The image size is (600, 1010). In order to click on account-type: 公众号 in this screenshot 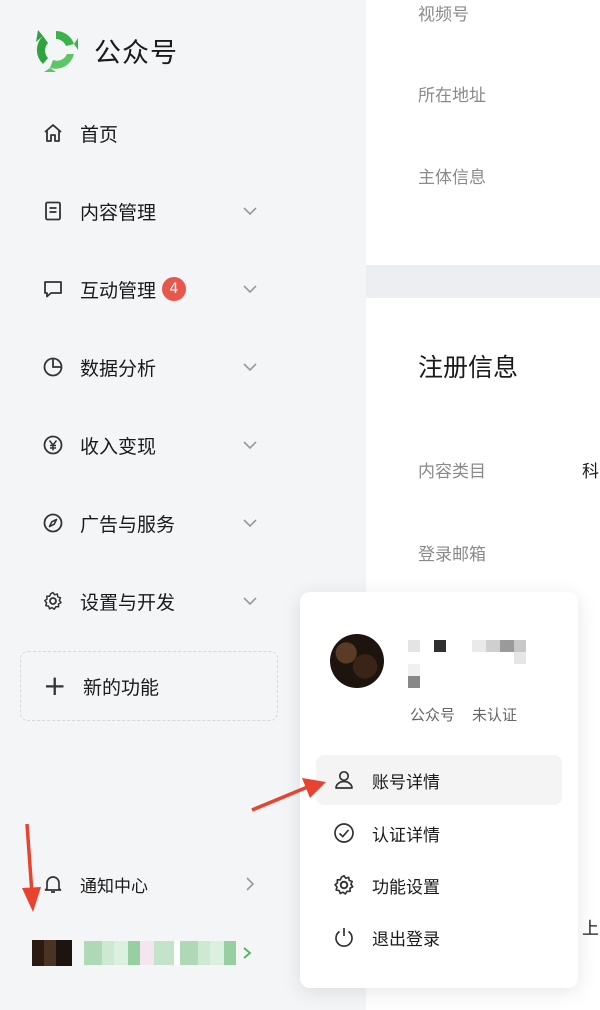, I will do `click(433, 715)`.